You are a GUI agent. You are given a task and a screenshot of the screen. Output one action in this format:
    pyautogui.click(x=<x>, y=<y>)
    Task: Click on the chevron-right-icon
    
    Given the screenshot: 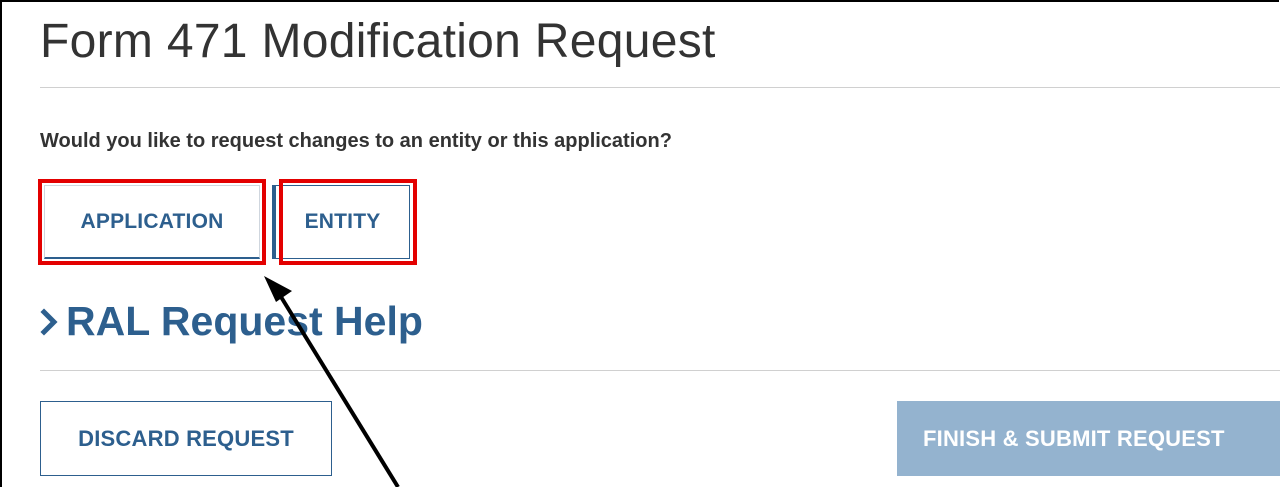 What is the action you would take?
    pyautogui.click(x=49, y=321)
    